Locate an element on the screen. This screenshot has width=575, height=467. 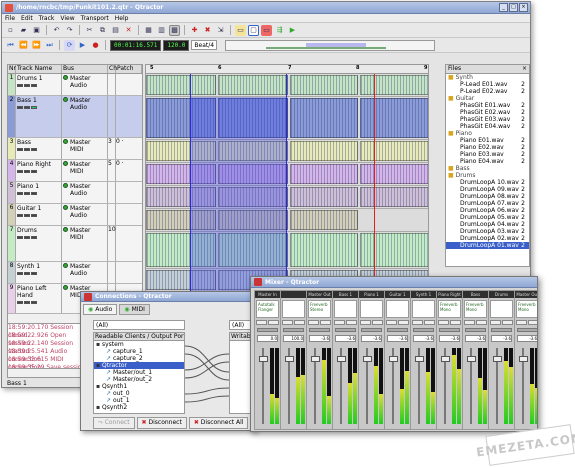
plugin-list: Freeverb Stereo is located at coordinates (319, 309).